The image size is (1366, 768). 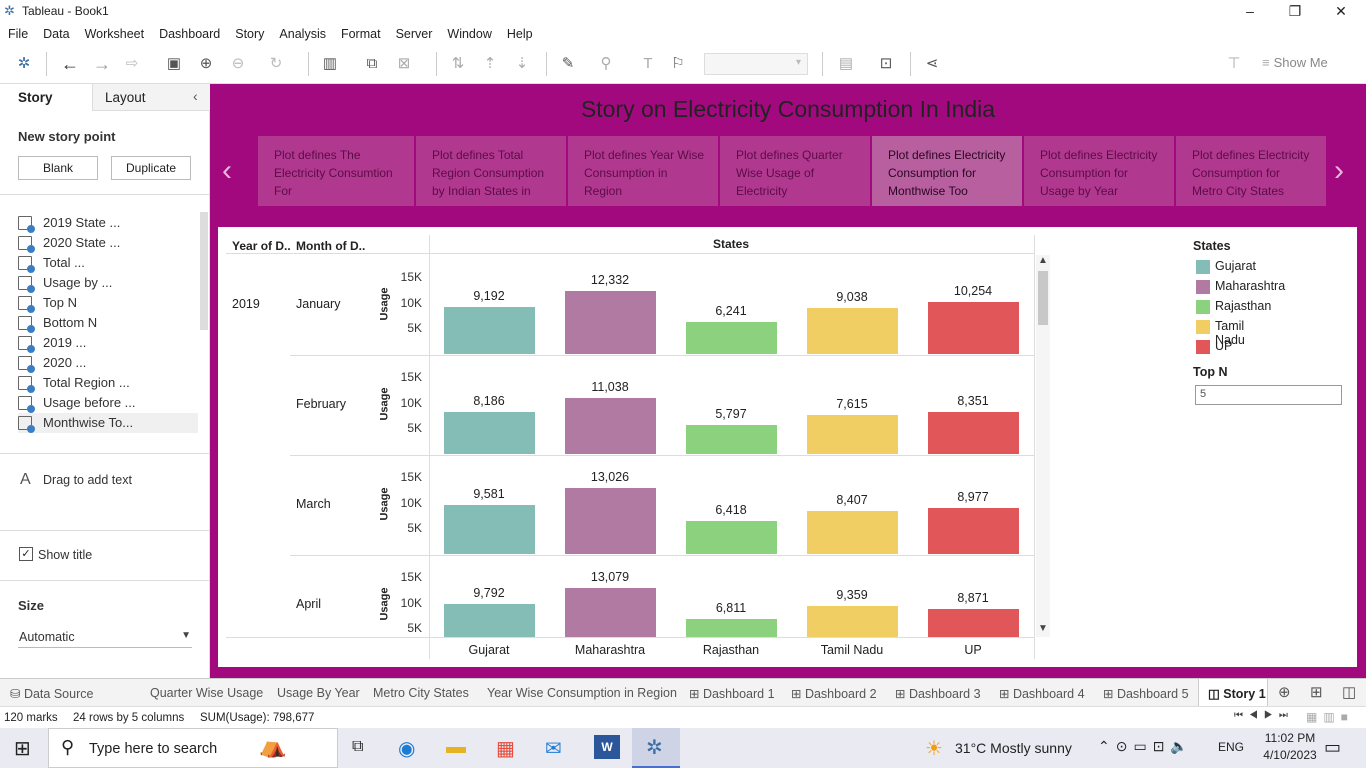 What do you see at coordinates (1290, 738) in the screenshot?
I see `clock-time: 11:02 PM` at bounding box center [1290, 738].